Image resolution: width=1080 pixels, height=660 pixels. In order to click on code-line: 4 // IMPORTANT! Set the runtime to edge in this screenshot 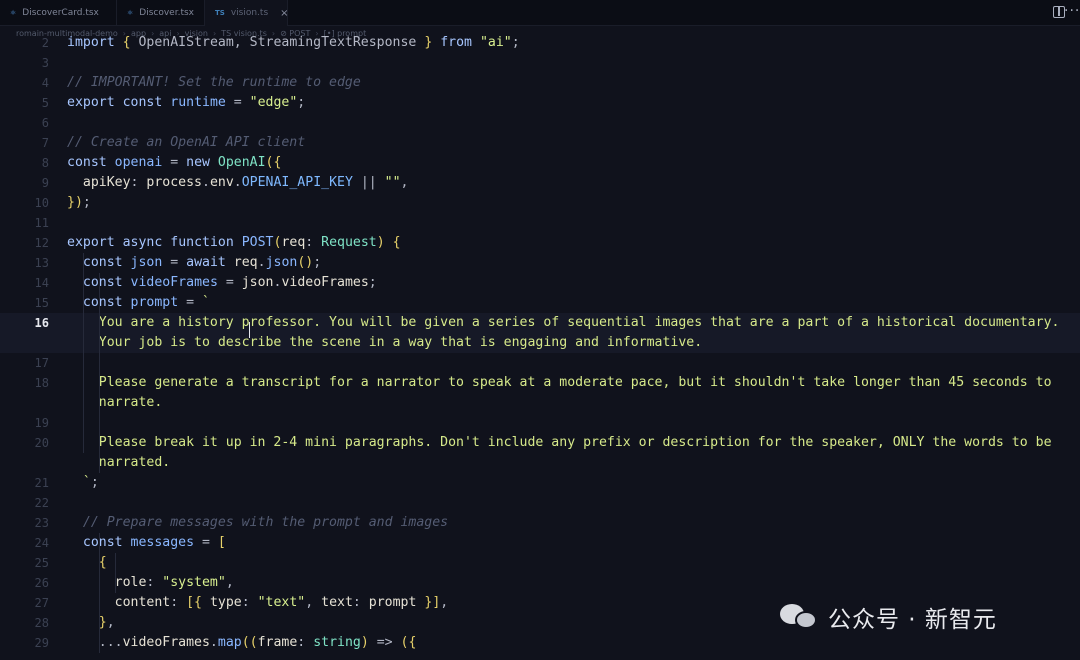, I will do `click(540, 83)`.